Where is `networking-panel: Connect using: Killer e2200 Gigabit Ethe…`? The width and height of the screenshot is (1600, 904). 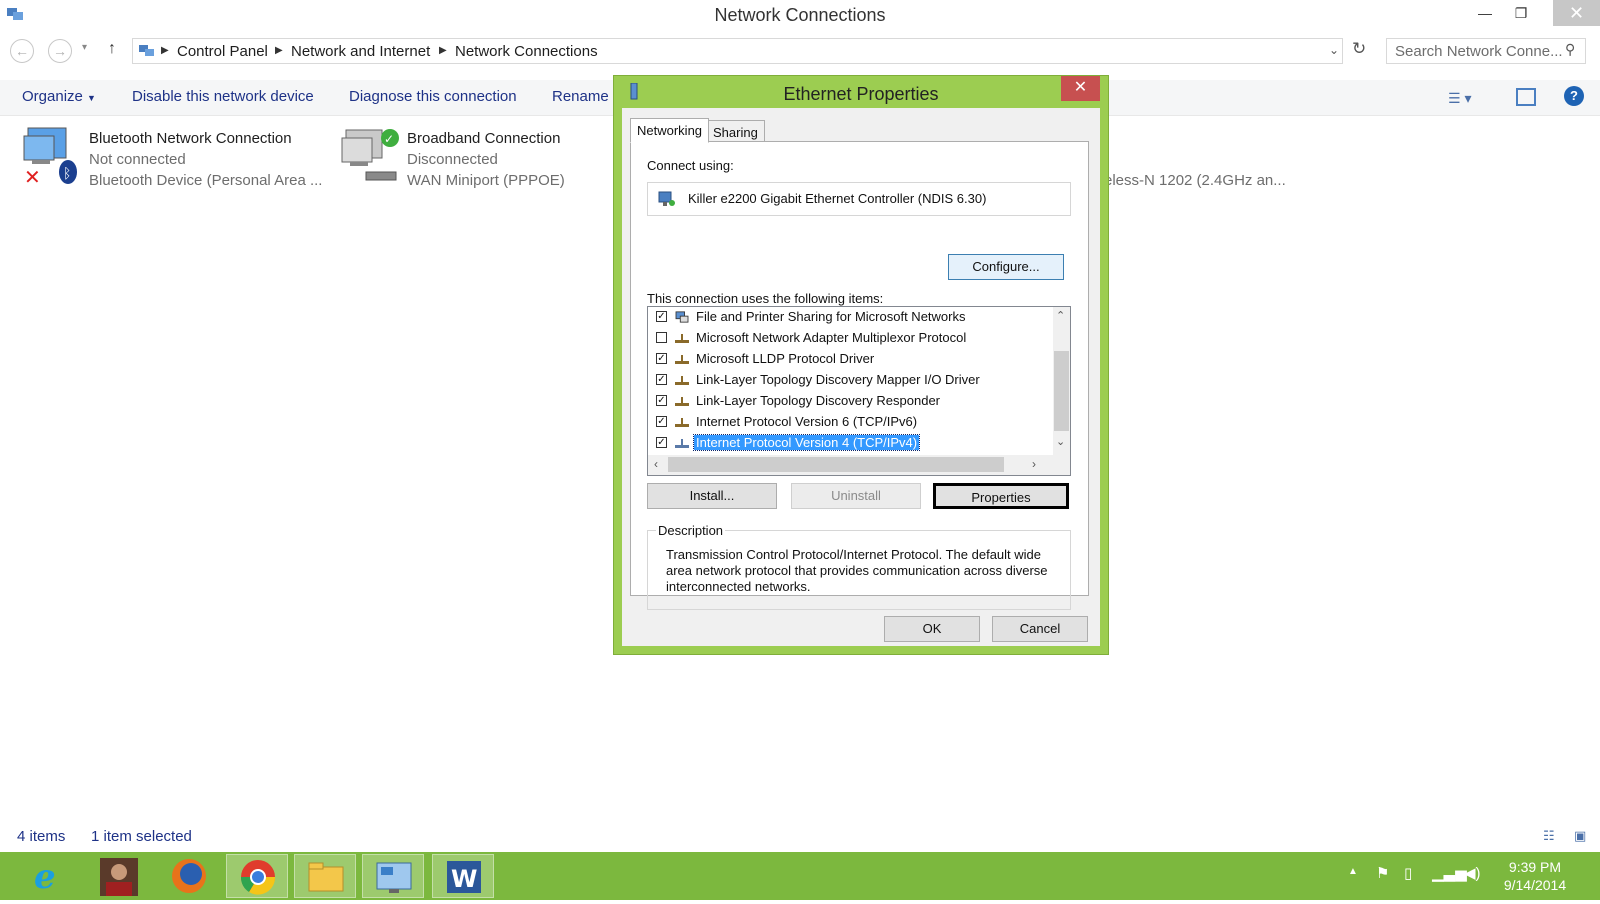
networking-panel: Connect using: Killer e2200 Gigabit Ethe… is located at coordinates (859, 375).